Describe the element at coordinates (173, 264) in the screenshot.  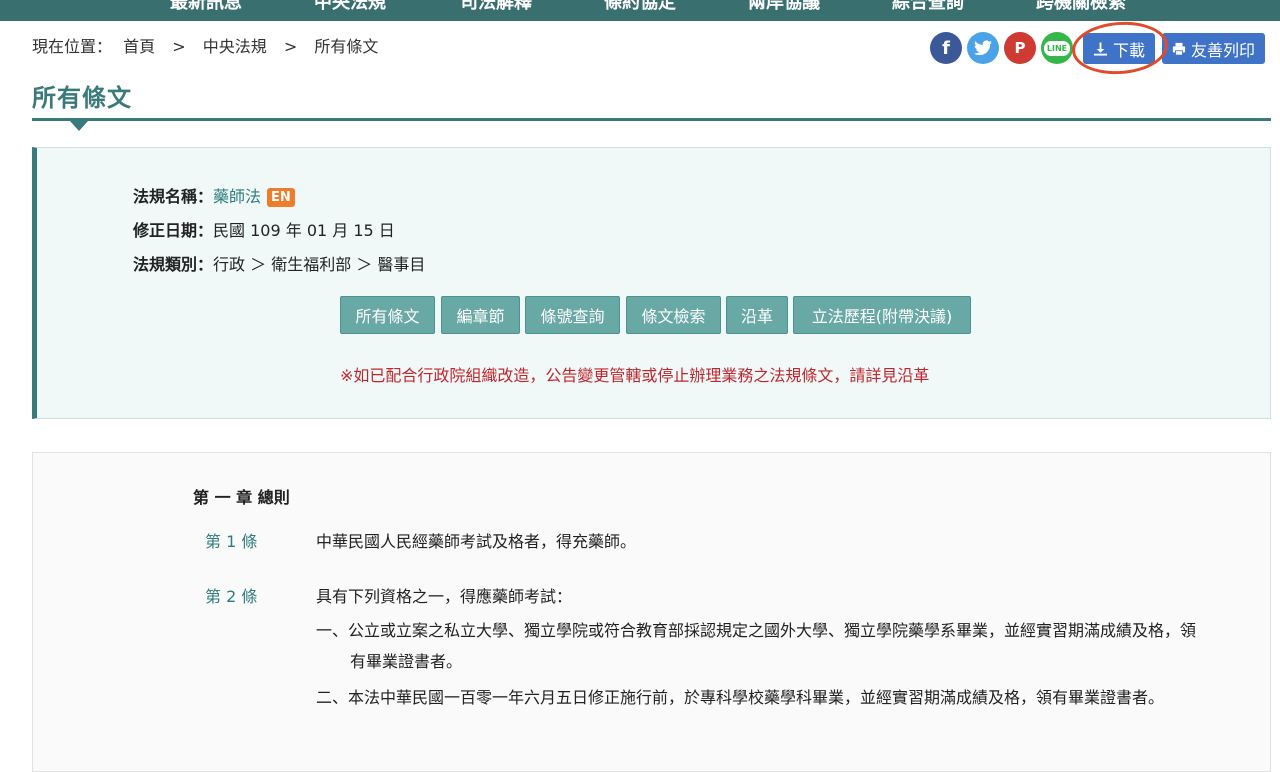
I see `law-category-label: 法規類別：` at that location.